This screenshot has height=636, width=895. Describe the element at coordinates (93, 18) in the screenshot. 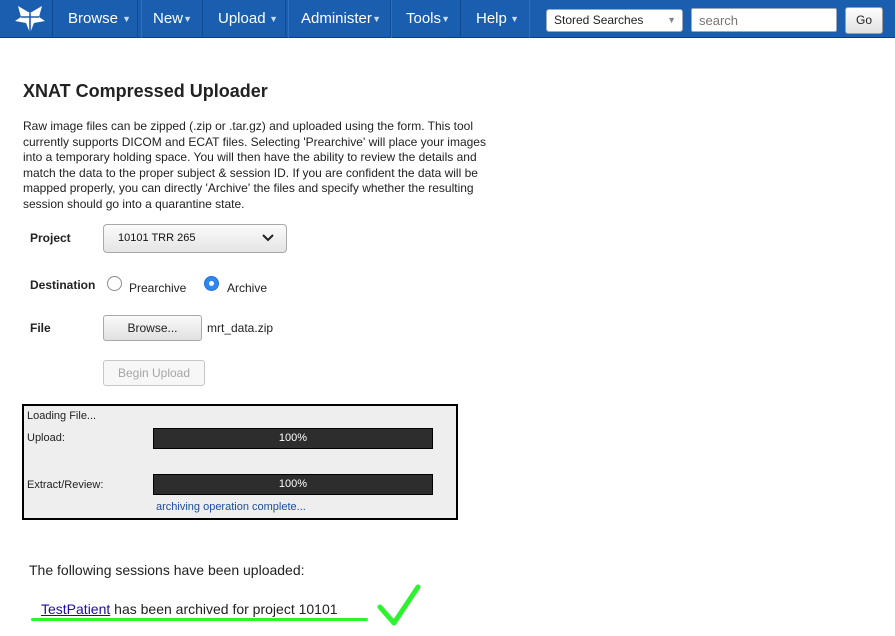

I see `nav-browse-label: Browse` at that location.